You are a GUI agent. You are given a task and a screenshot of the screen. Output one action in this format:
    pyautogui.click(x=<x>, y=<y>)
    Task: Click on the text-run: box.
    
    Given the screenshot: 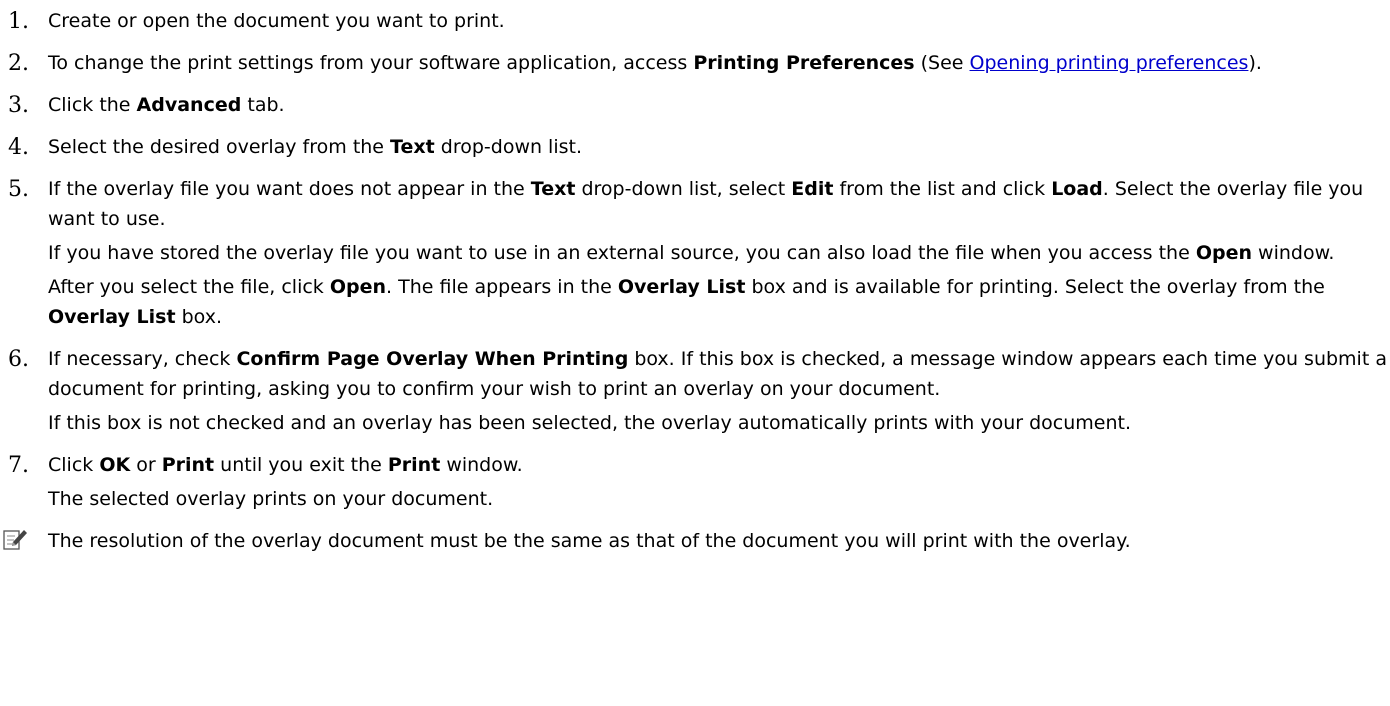 What is the action you would take?
    pyautogui.click(x=198, y=317)
    